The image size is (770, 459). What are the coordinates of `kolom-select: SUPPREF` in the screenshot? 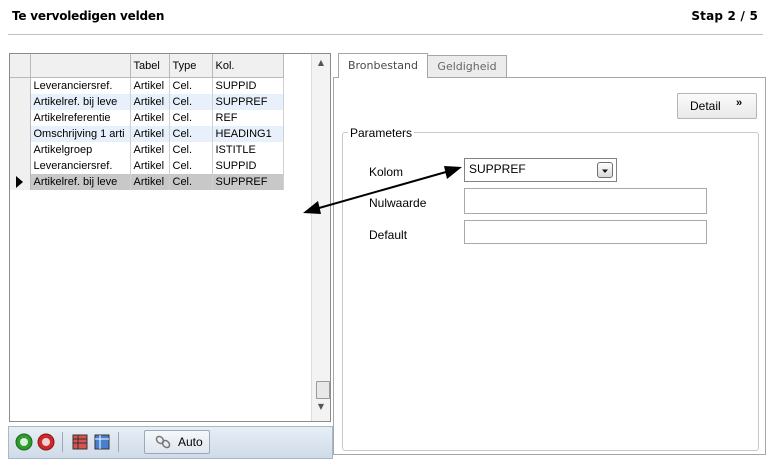 It's located at (540, 170).